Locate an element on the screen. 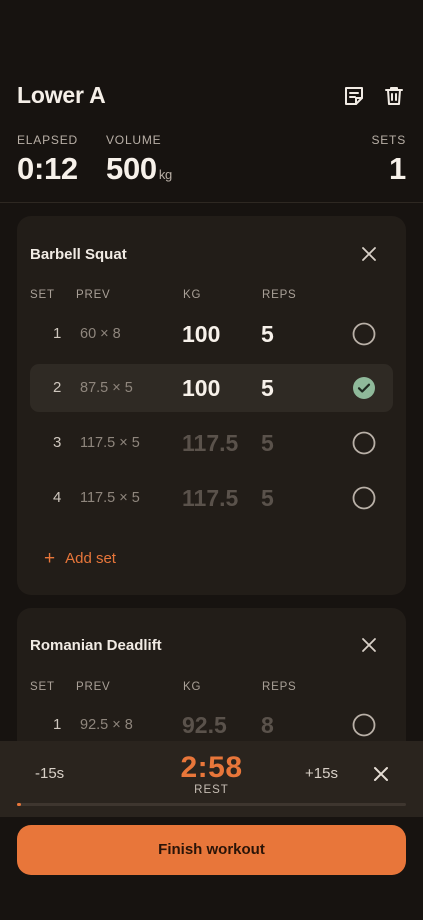 Image resolution: width=423 pixels, height=920 pixels. volume-stat: VOLUME 500 kg is located at coordinates (139, 160).